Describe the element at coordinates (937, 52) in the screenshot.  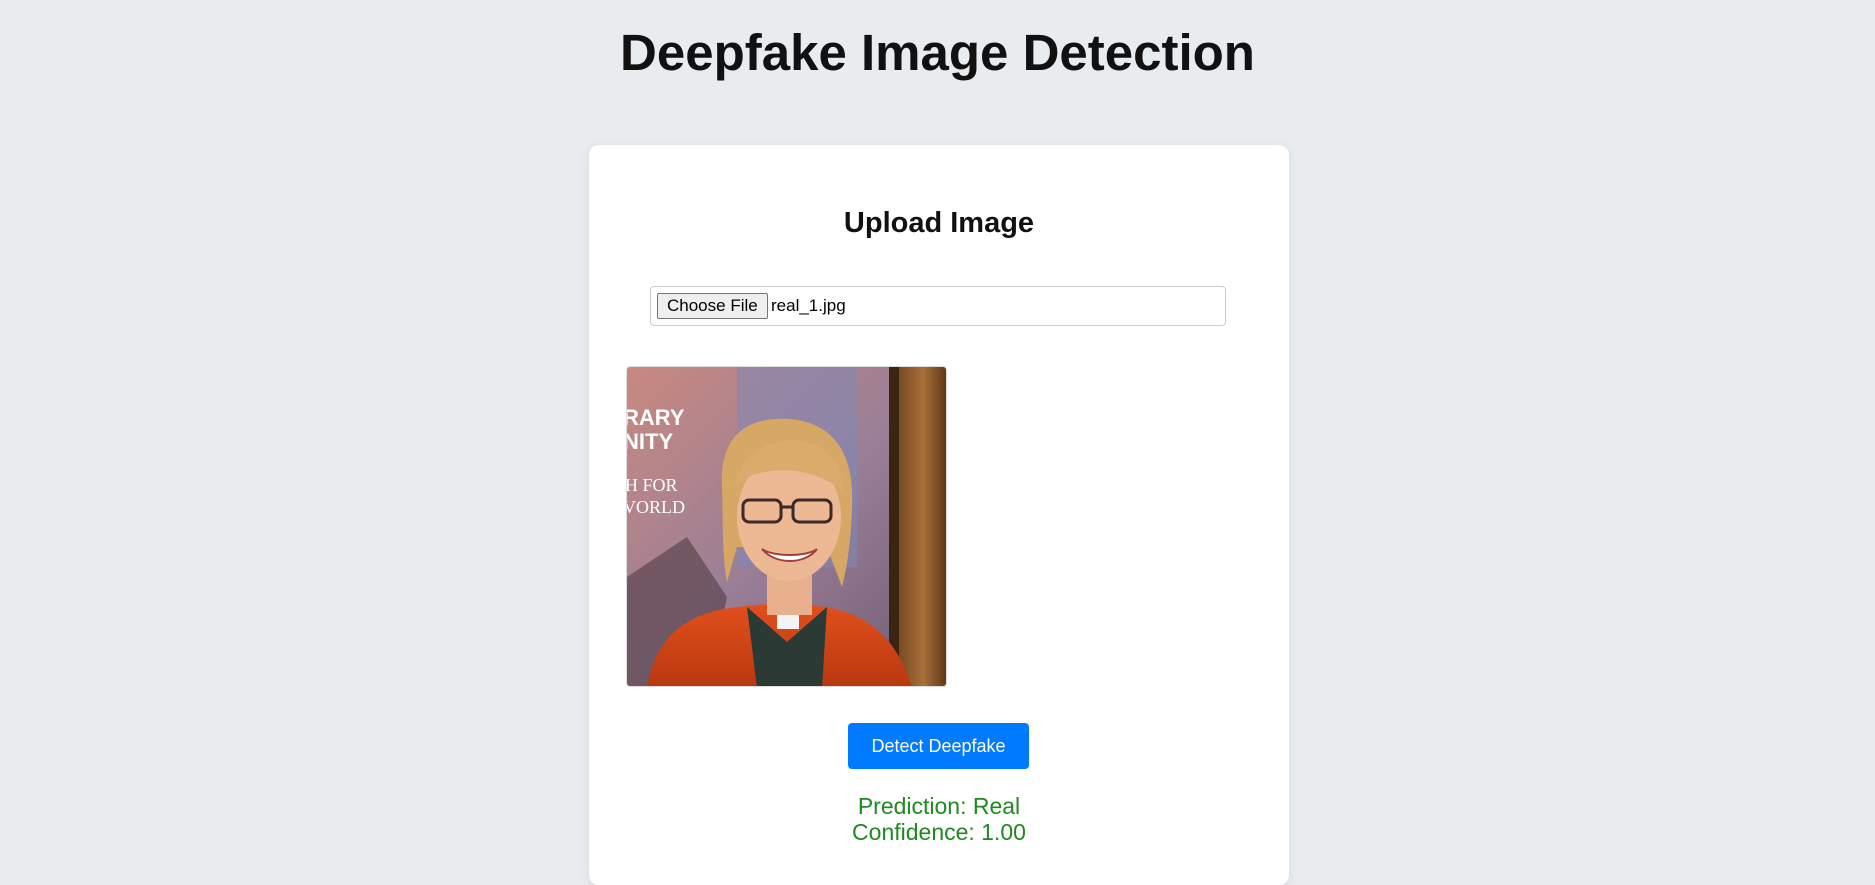
I see `page-title: Deepfake Image Detection` at that location.